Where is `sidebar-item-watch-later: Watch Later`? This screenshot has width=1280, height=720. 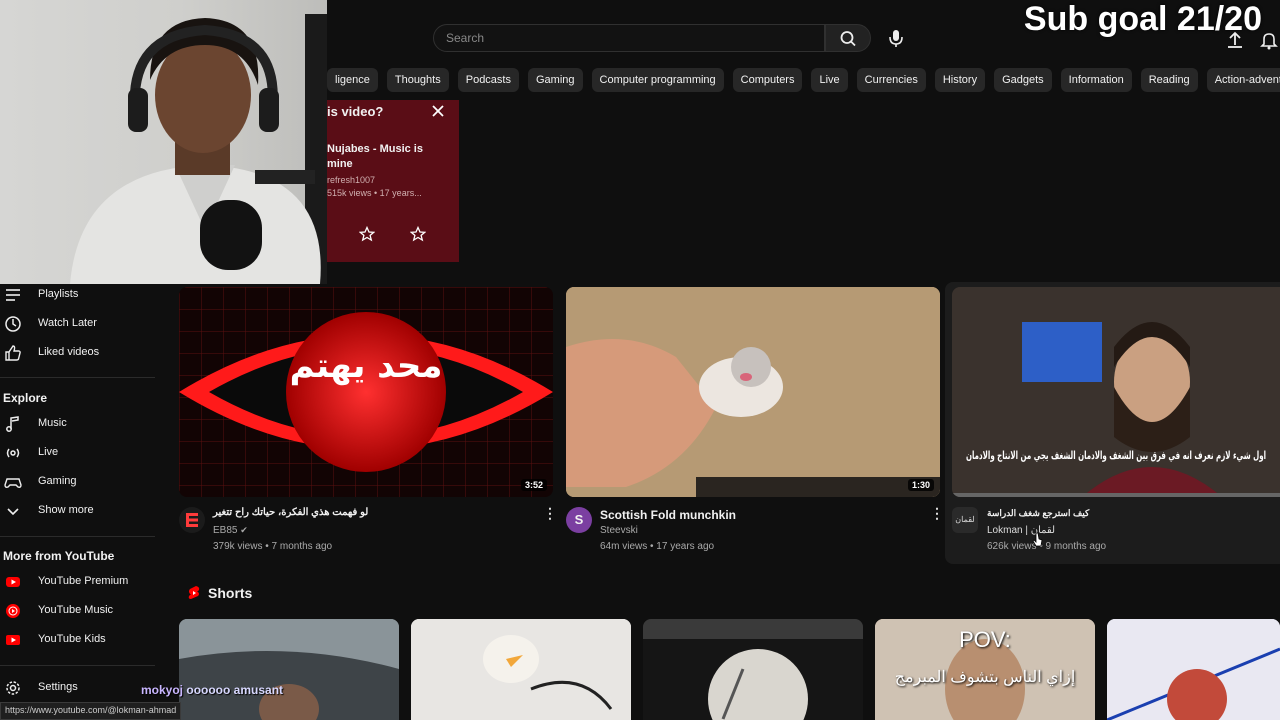 sidebar-item-watch-later: Watch Later is located at coordinates (80, 325).